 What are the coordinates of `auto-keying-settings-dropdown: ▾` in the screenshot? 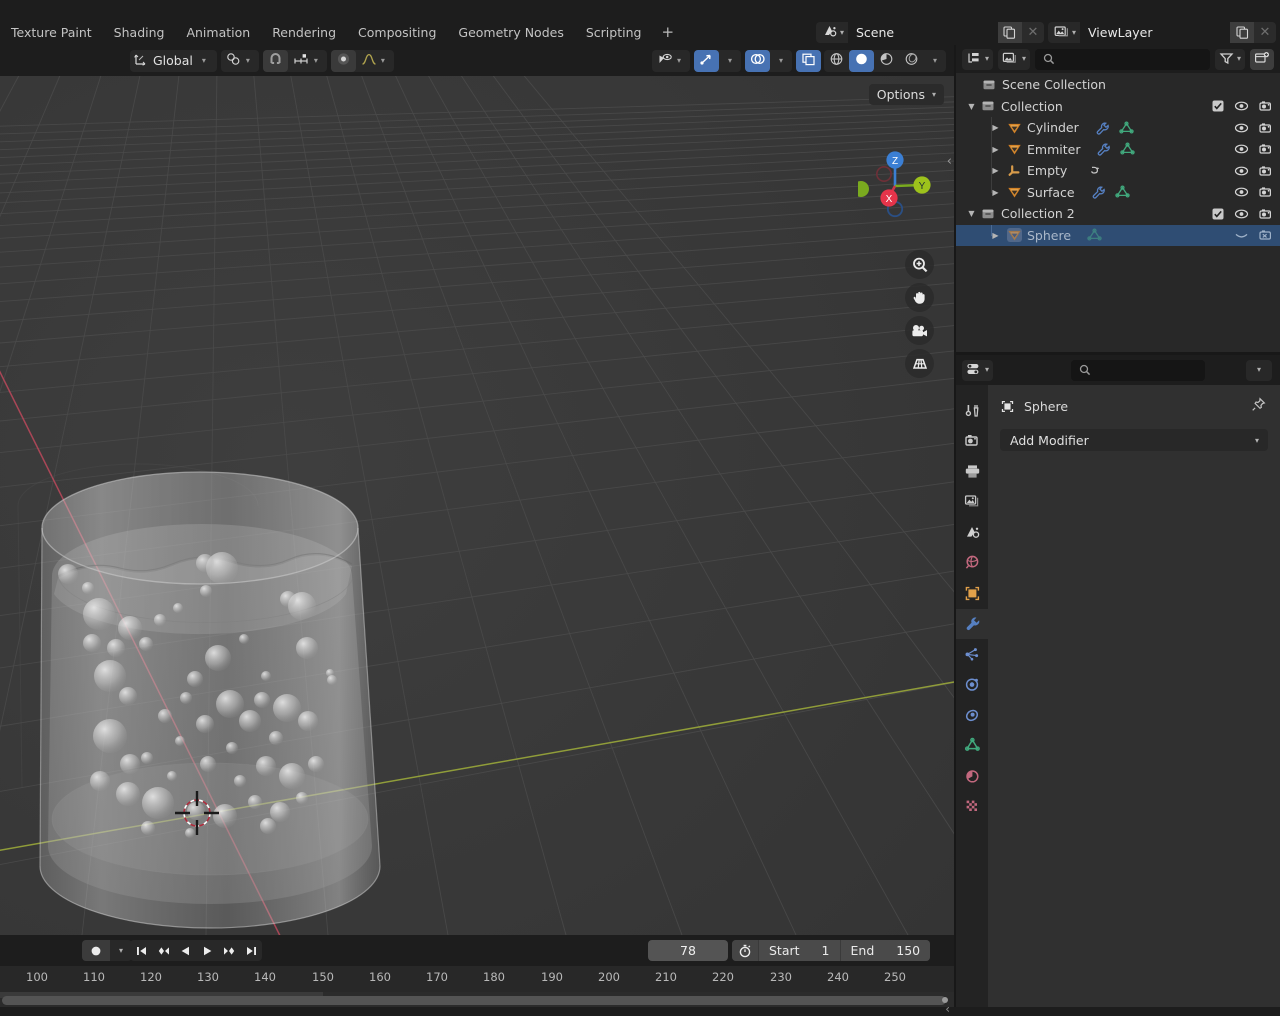 It's located at (121, 950).